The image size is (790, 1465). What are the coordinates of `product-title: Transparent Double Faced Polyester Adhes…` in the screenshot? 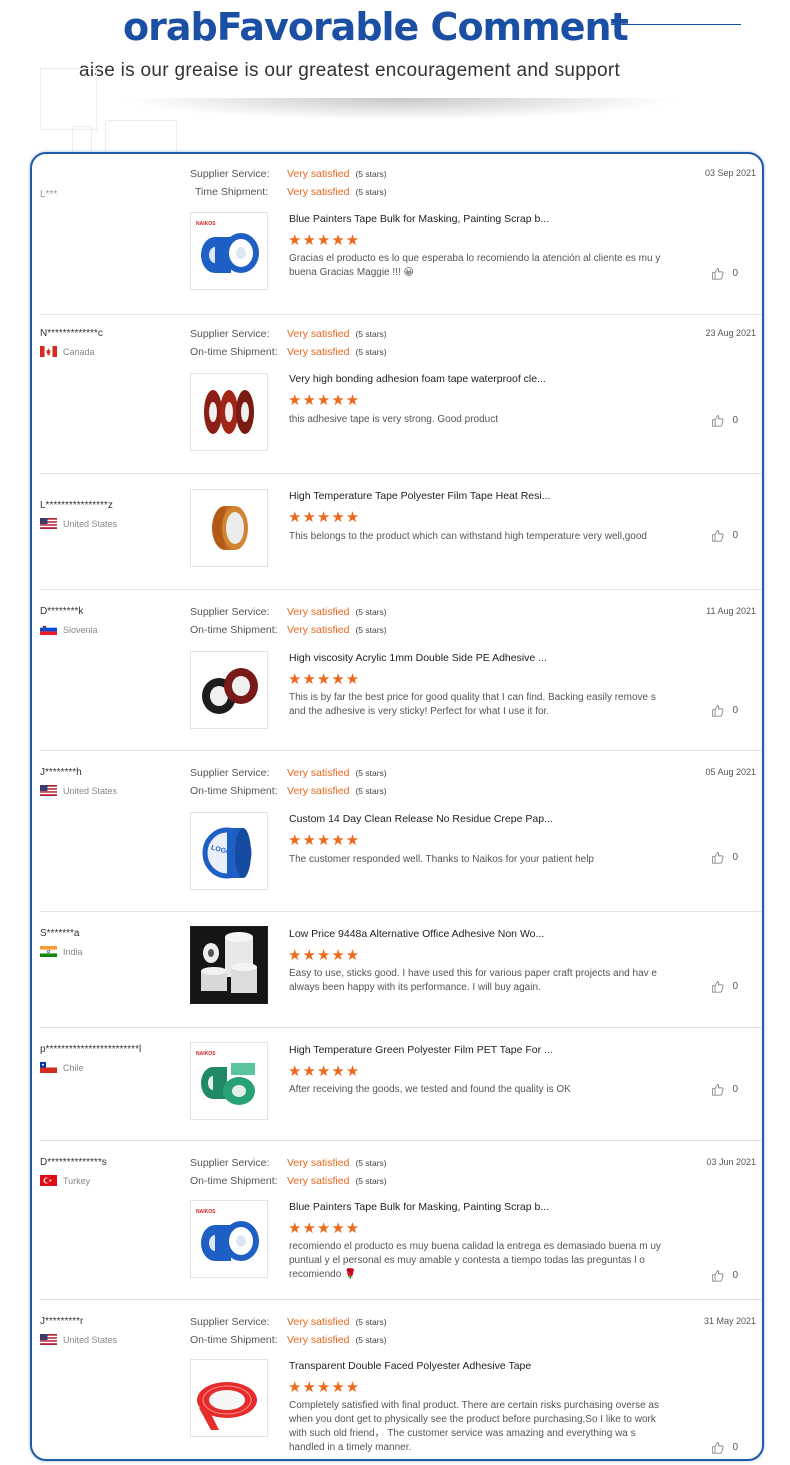 It's located at (410, 1366).